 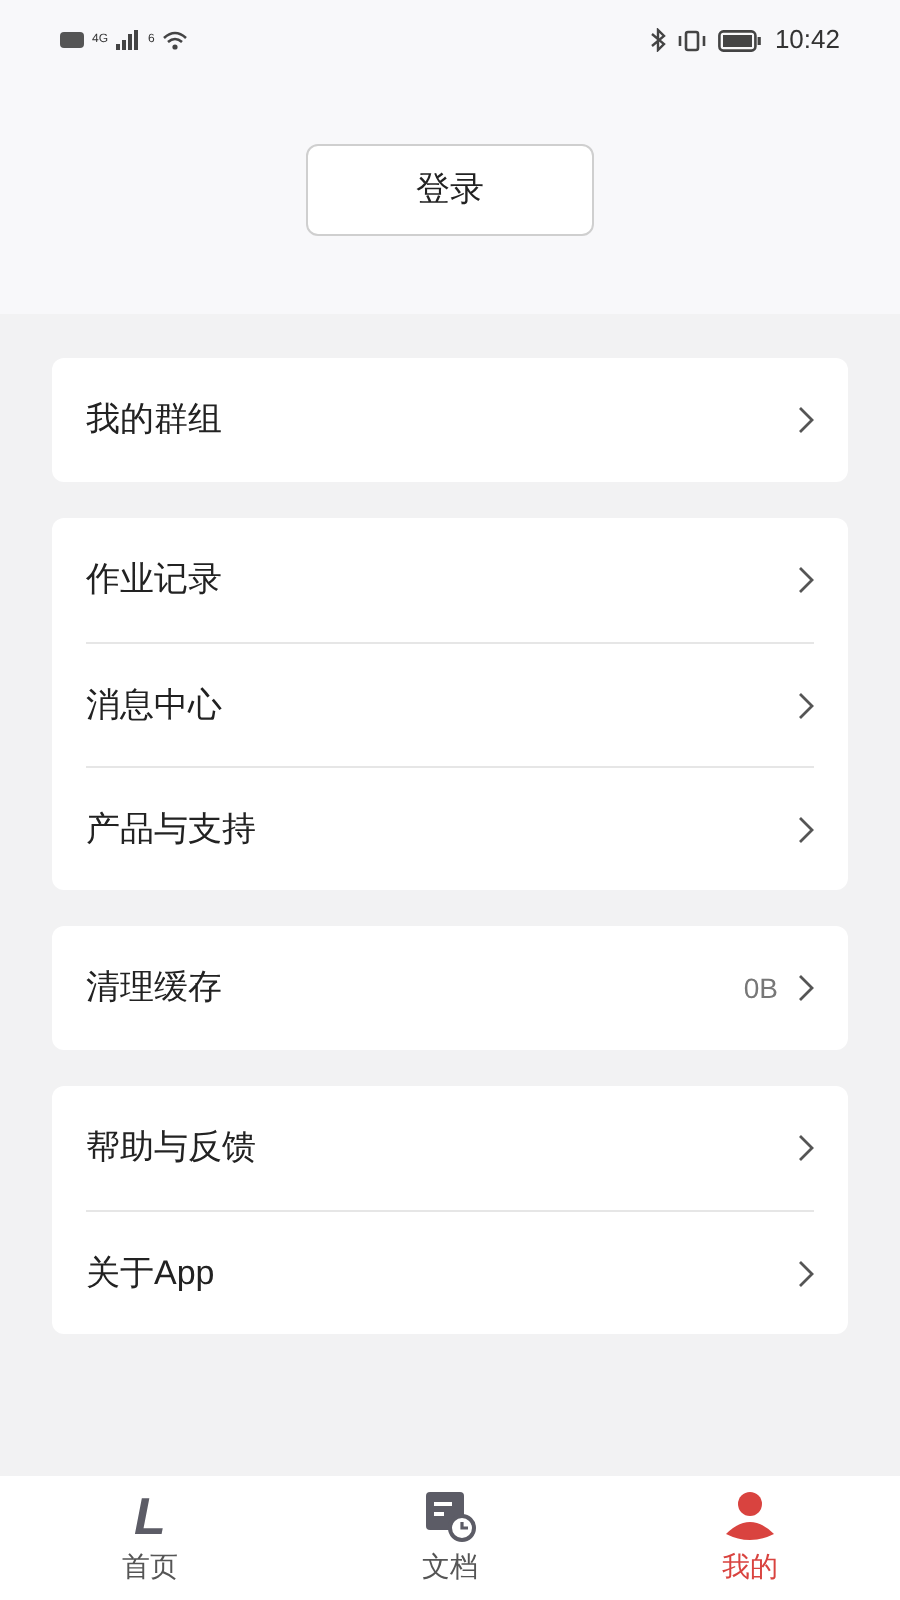 I want to click on menu-item: 我的群组, so click(x=450, y=420).